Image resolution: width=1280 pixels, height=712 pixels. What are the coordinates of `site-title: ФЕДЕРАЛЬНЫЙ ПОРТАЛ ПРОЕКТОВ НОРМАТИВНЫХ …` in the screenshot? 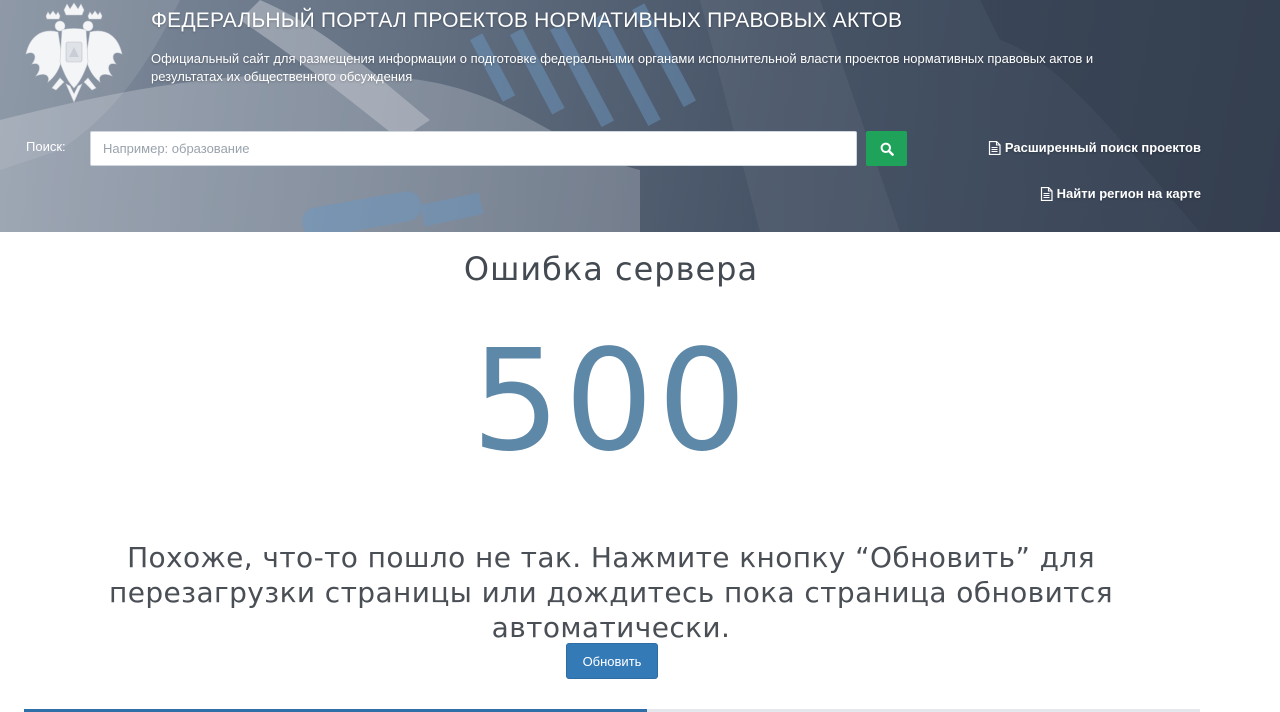 It's located at (527, 20).